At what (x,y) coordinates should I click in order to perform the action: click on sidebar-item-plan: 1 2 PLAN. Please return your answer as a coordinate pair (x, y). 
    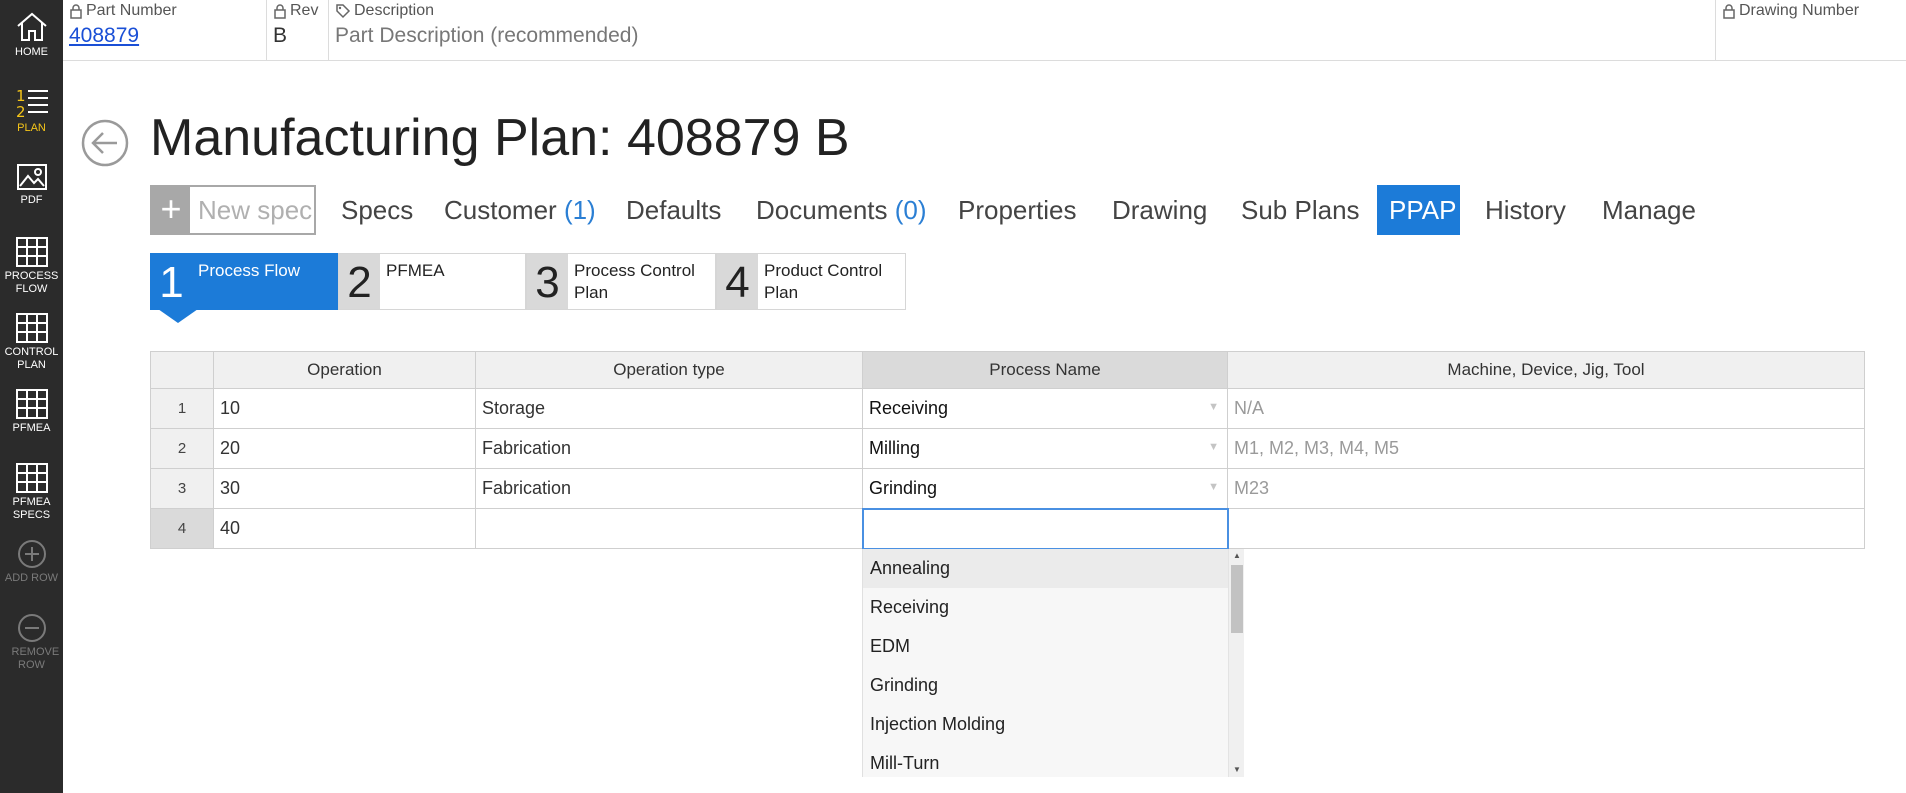
    Looking at the image, I should click on (31, 110).